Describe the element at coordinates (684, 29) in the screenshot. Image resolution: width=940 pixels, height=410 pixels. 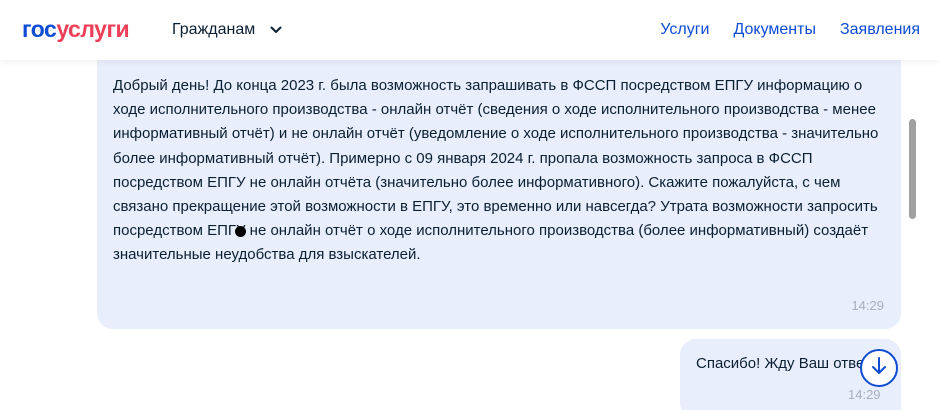
I see `nav-link-services: Услуги` at that location.